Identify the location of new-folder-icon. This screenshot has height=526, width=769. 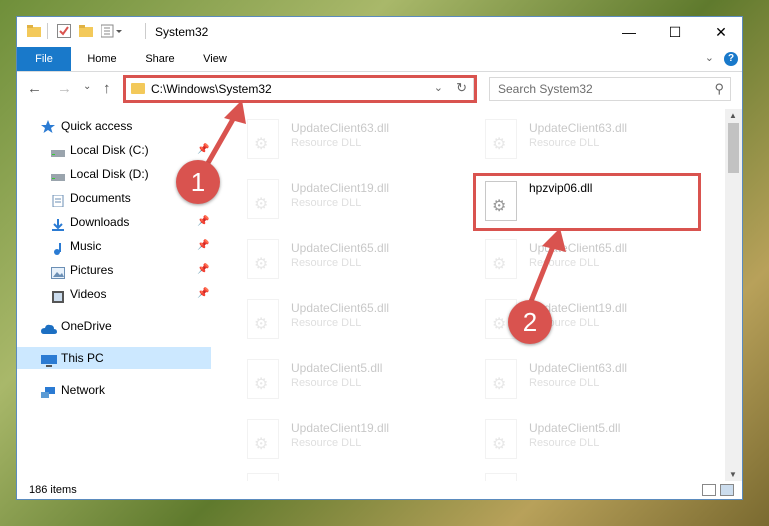
(86, 32).